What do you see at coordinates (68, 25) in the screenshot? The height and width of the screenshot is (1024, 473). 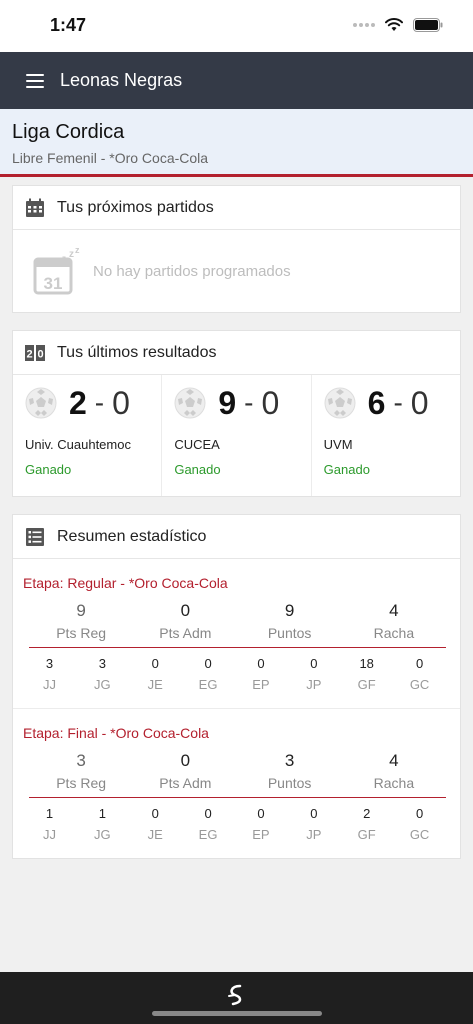 I see `status-time: 1:47` at bounding box center [68, 25].